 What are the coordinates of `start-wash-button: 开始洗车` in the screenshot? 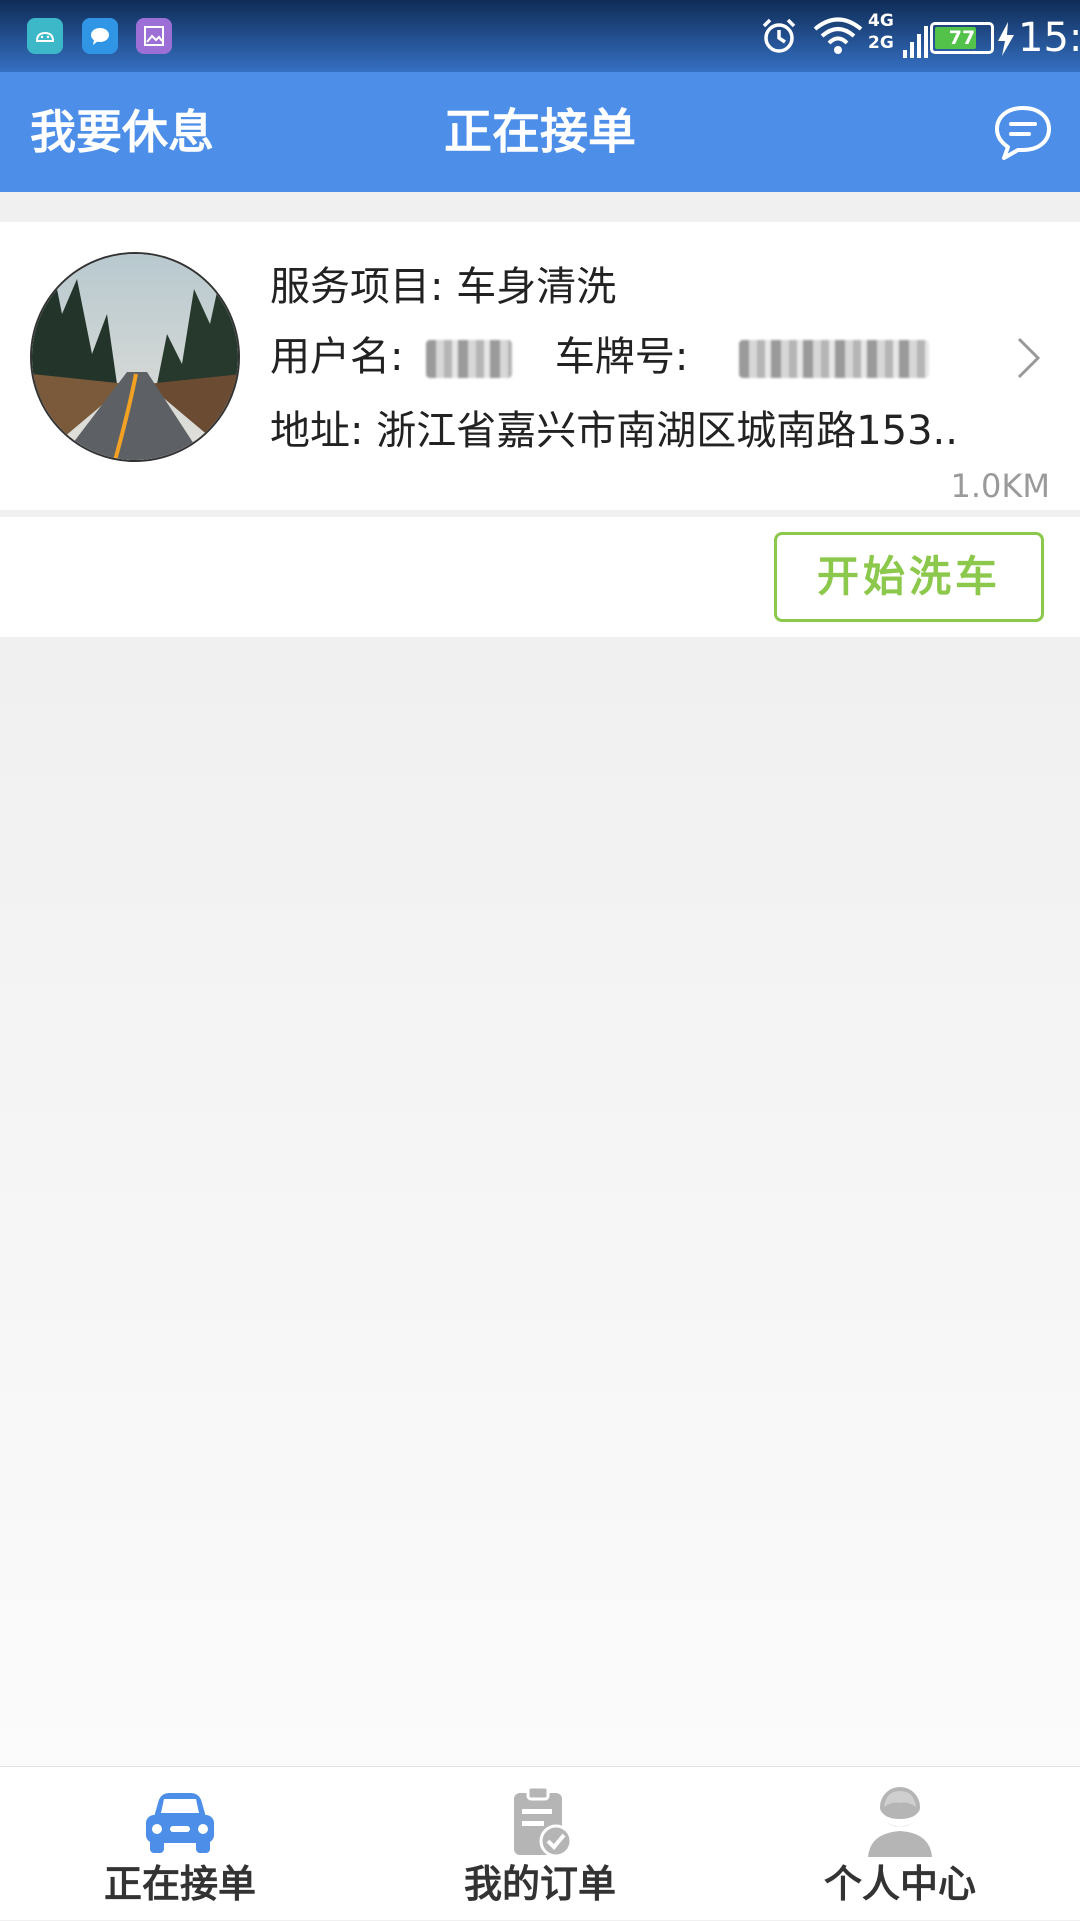 It's located at (909, 577).